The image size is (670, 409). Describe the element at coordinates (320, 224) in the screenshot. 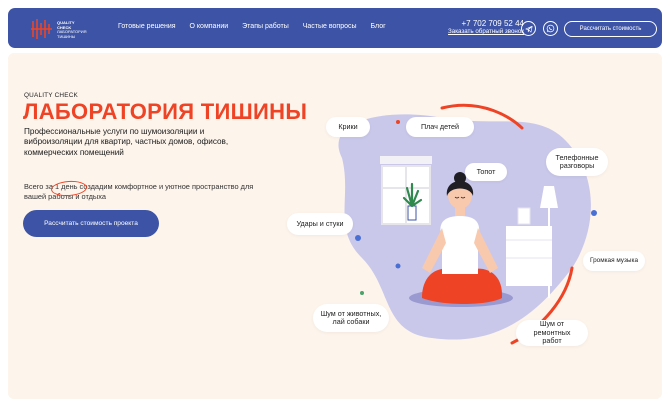

I see `cloud-hits: Удары и стуки` at that location.